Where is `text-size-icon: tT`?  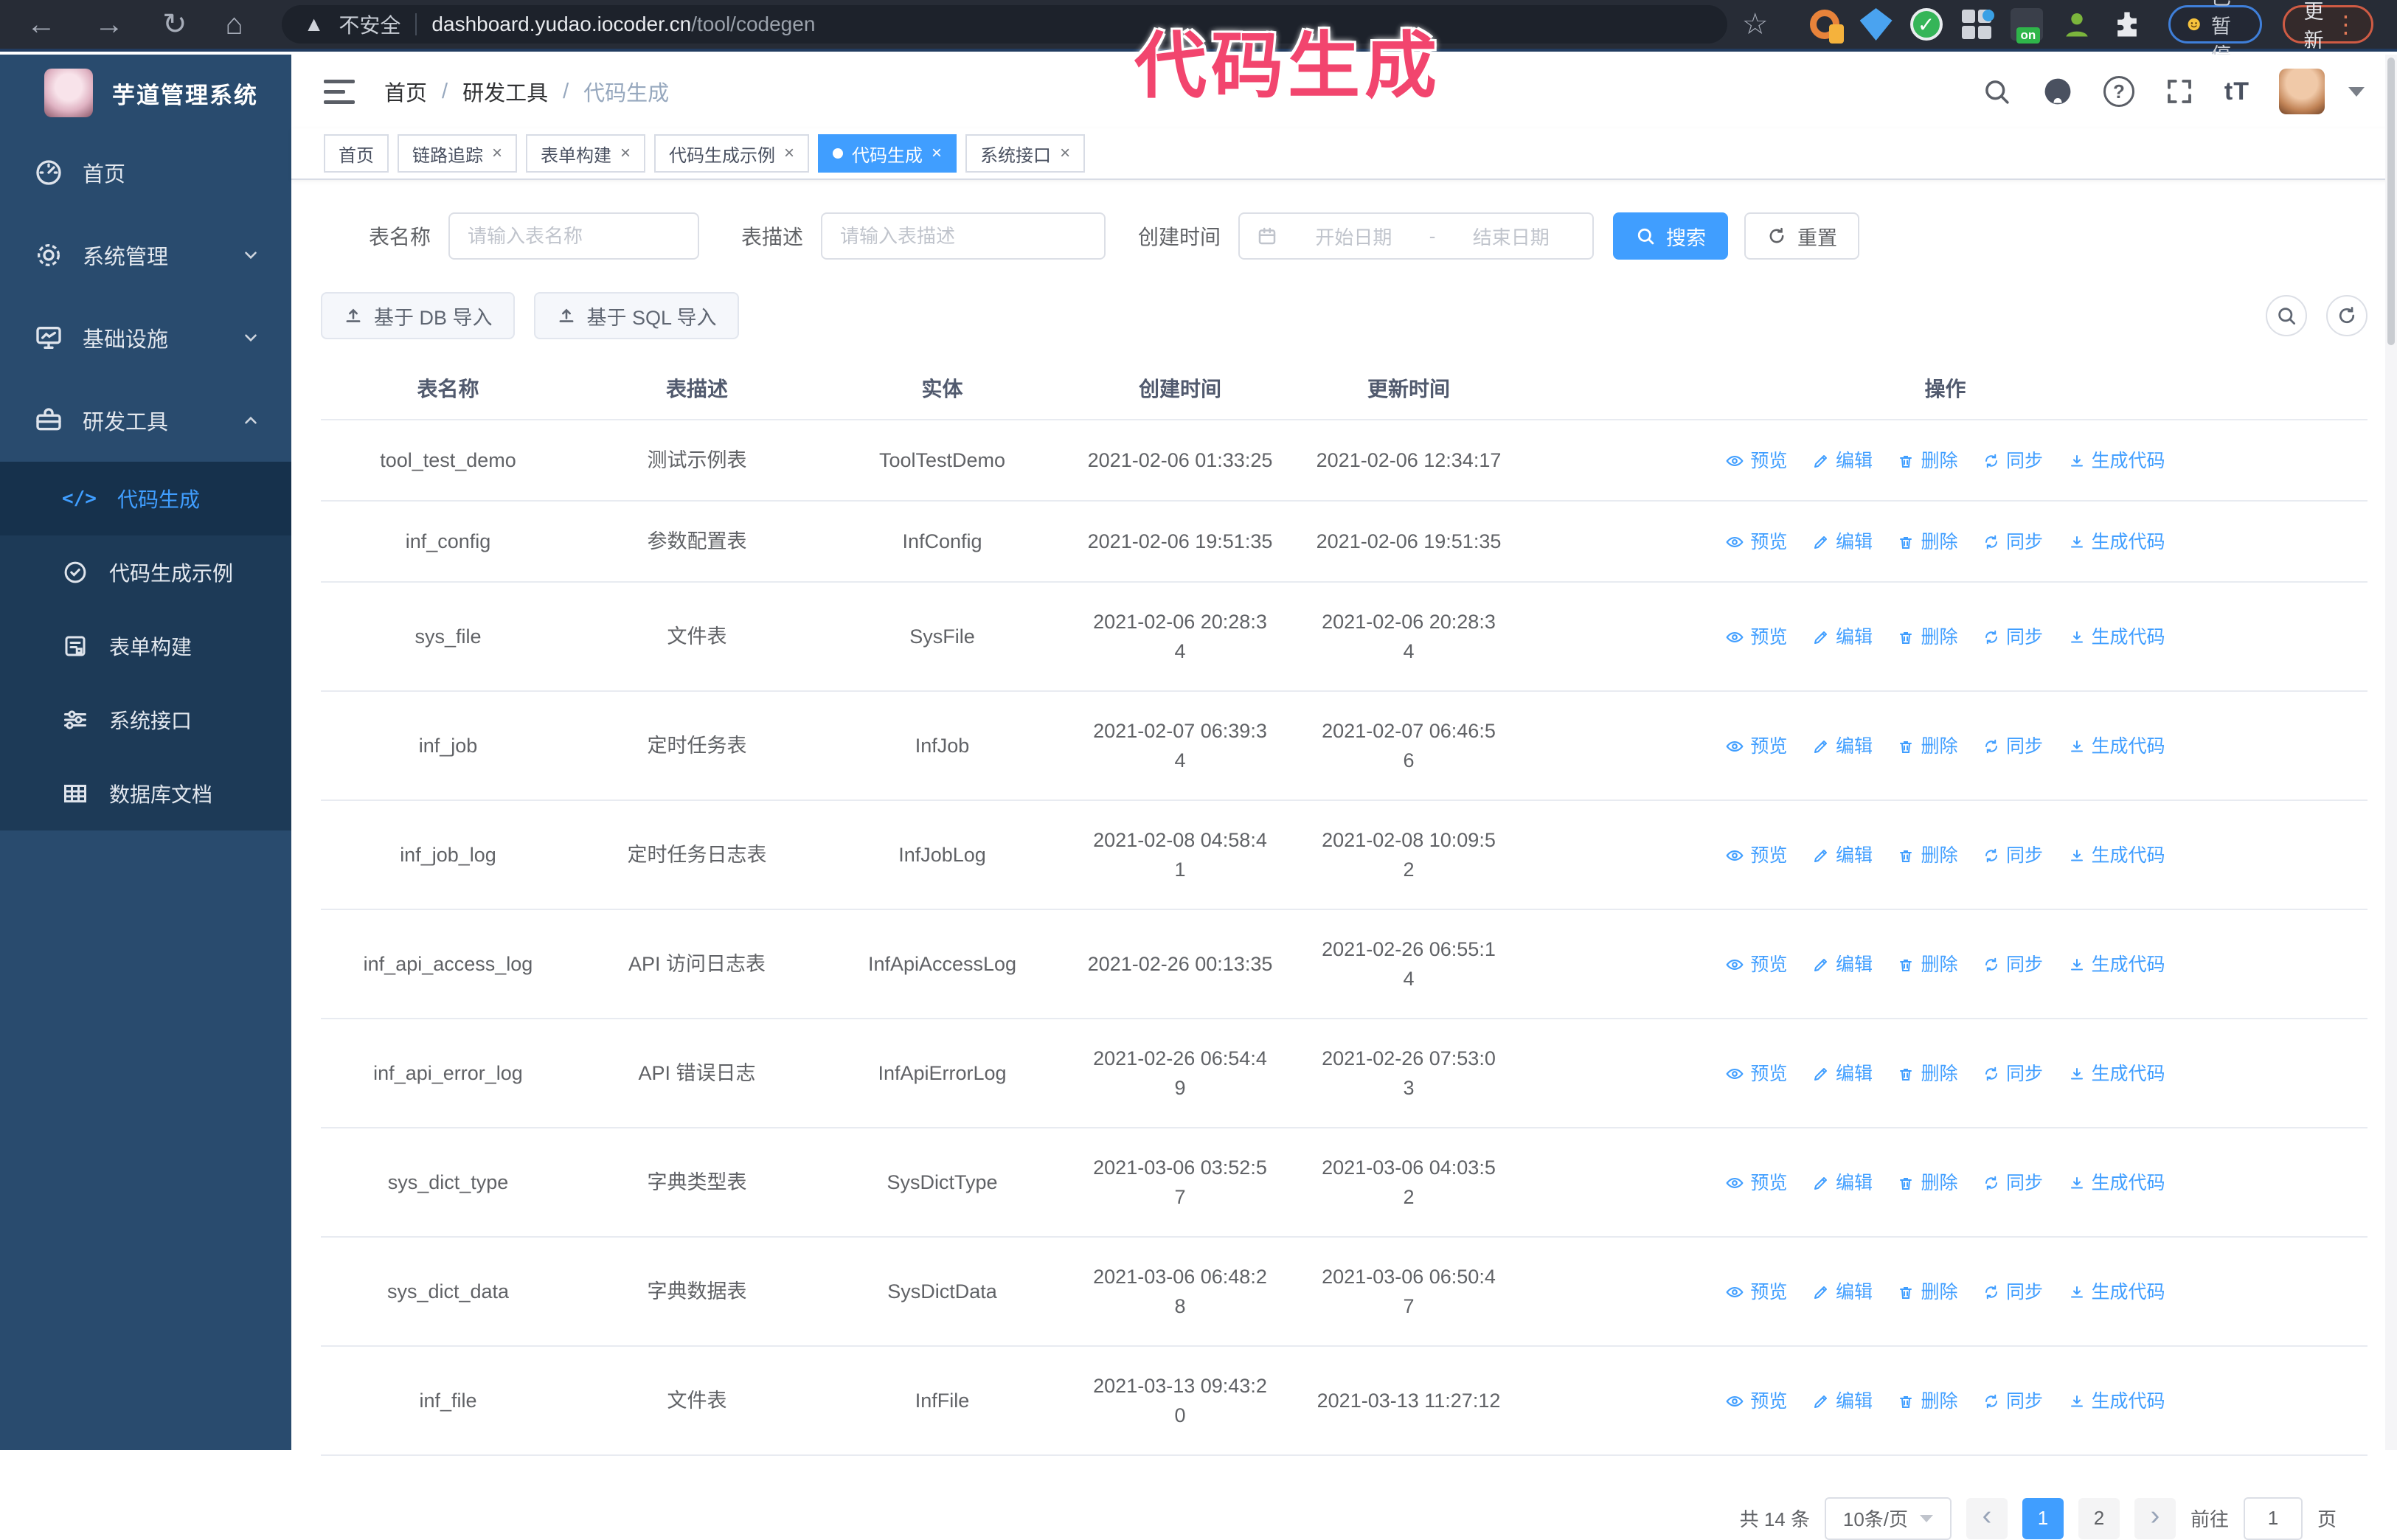 text-size-icon: tT is located at coordinates (2236, 91).